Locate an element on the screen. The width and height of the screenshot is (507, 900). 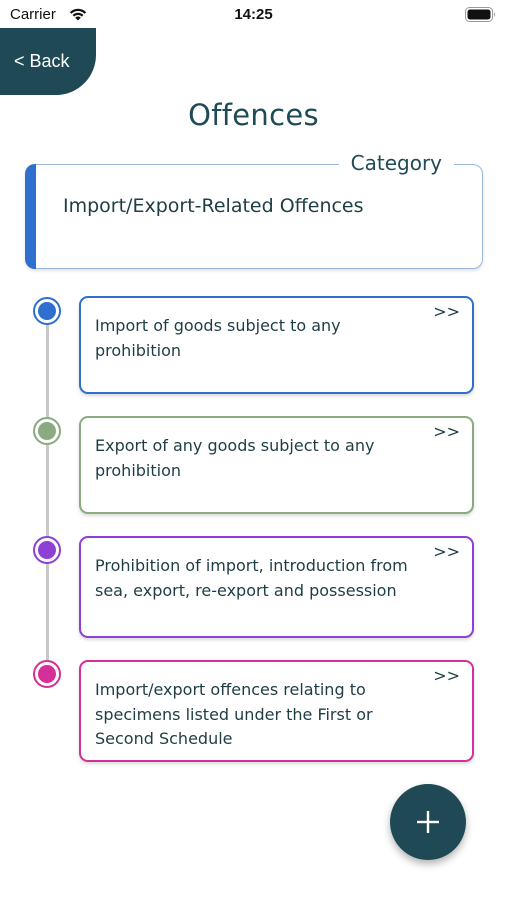
back-button: < Back is located at coordinates (48, 61).